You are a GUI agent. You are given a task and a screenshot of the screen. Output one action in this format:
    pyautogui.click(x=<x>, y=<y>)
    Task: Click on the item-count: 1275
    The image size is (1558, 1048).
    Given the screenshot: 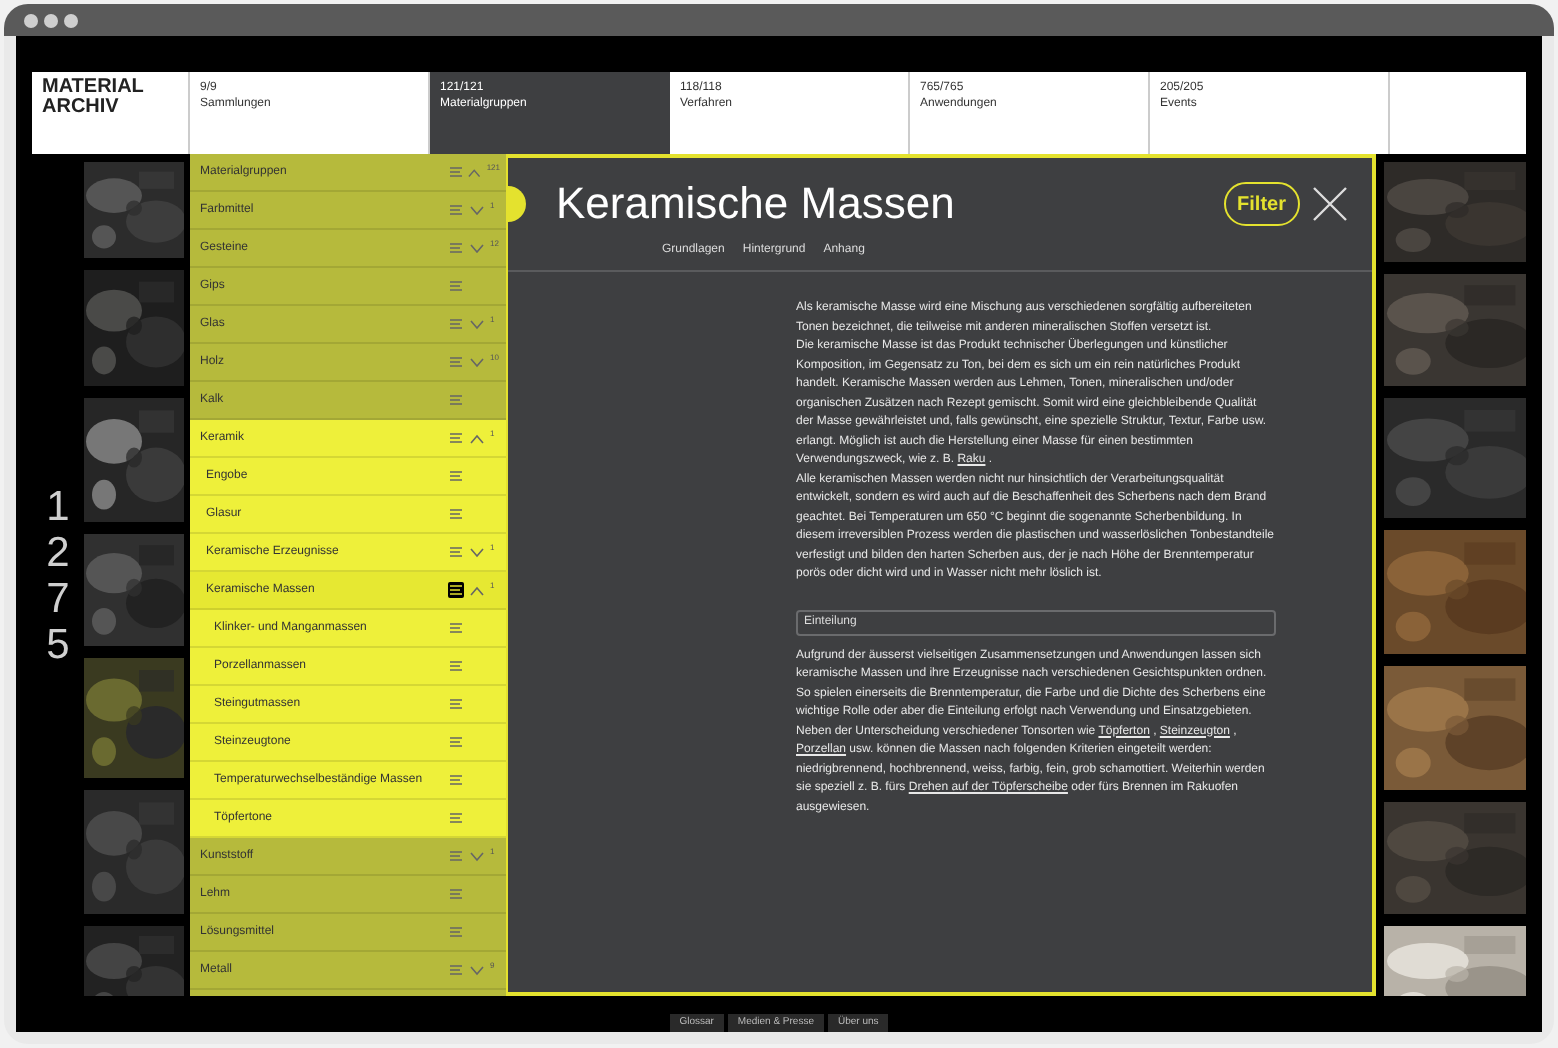 What is the action you would take?
    pyautogui.click(x=58, y=575)
    